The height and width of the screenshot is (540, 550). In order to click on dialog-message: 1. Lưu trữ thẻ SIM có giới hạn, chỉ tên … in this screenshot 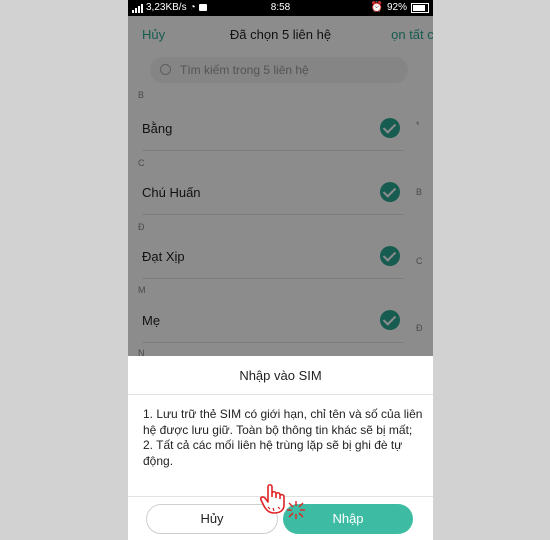, I will do `click(284, 438)`.